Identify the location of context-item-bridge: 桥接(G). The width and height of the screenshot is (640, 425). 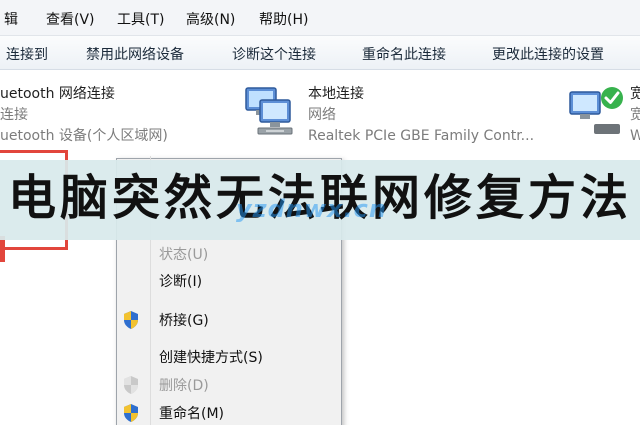
(184, 320).